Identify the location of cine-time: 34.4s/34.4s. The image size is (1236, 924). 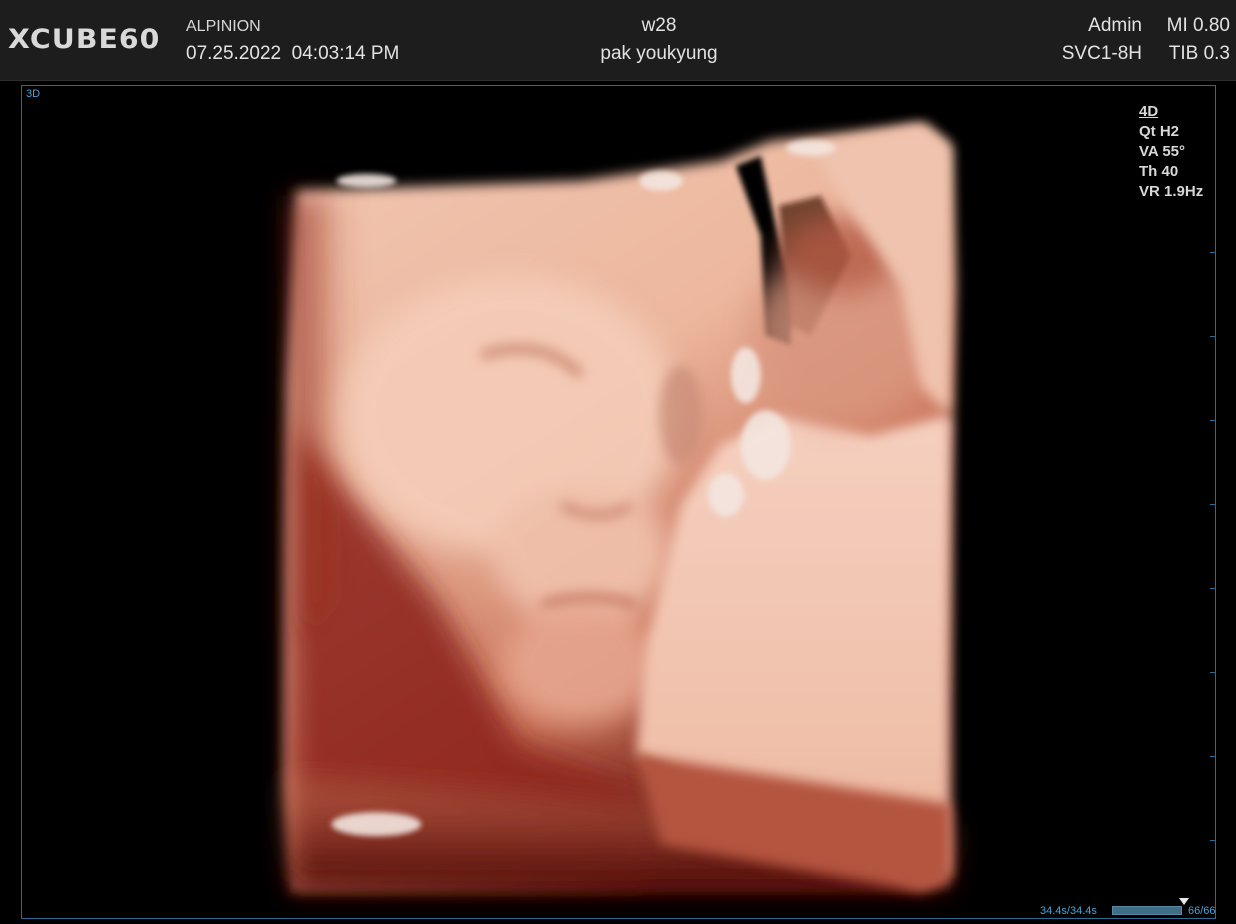
(1068, 911).